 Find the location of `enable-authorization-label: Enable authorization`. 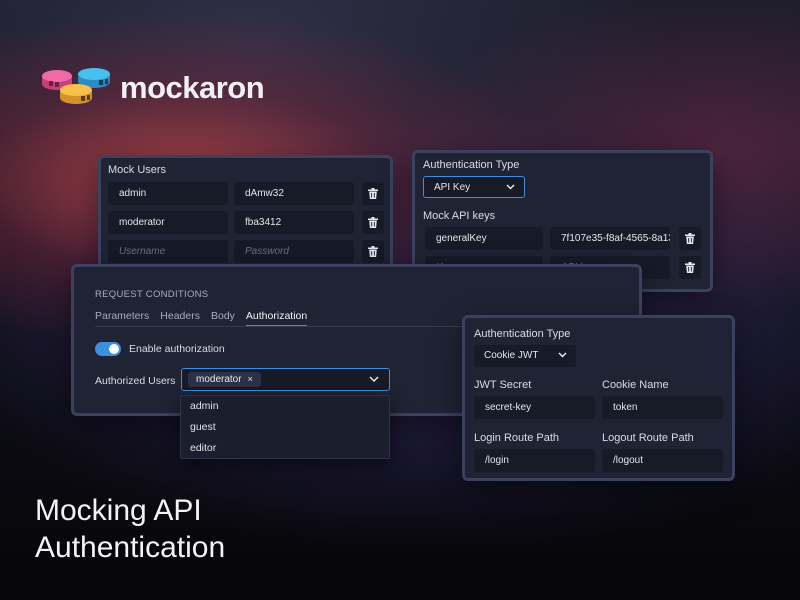

enable-authorization-label: Enable authorization is located at coordinates (177, 349).